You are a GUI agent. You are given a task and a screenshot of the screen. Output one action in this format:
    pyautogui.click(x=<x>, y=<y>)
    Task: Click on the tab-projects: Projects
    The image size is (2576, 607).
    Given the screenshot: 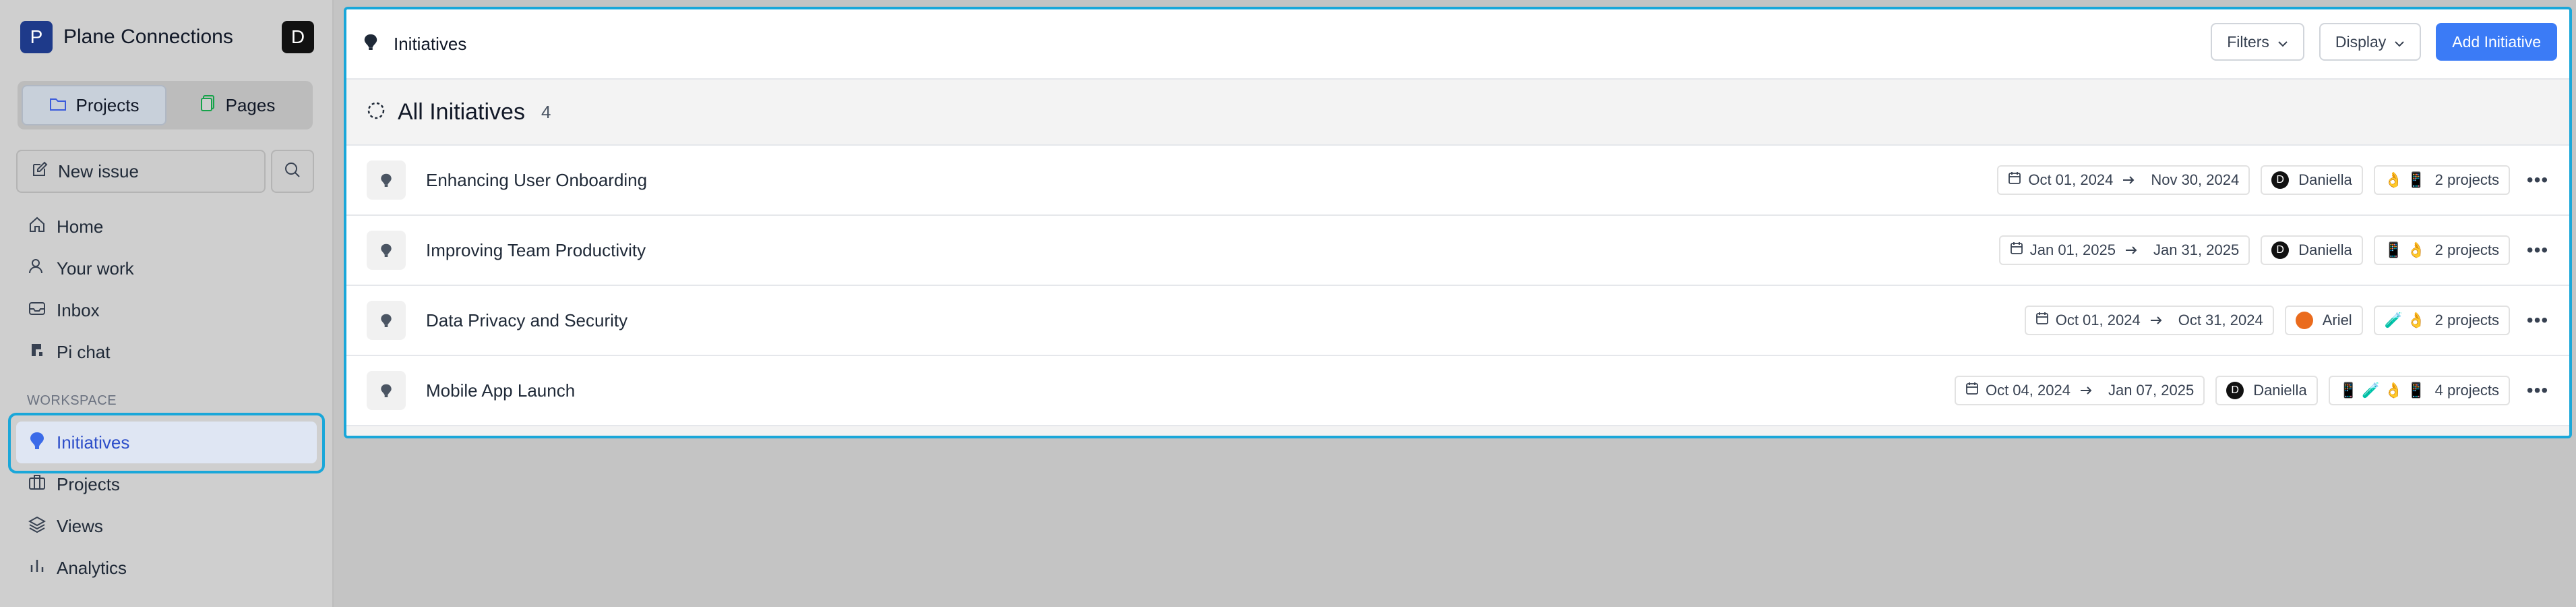 What is the action you would take?
    pyautogui.click(x=94, y=105)
    